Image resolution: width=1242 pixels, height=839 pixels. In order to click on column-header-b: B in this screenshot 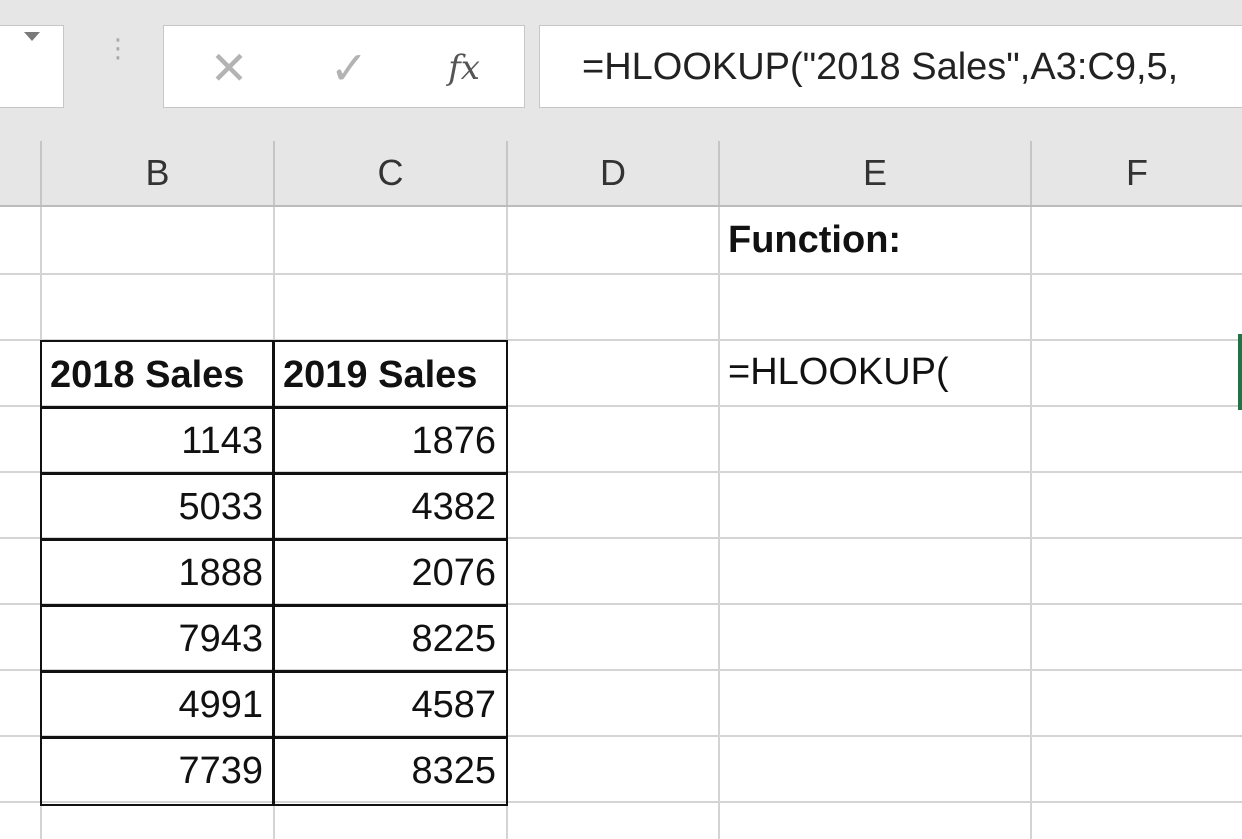, I will do `click(158, 173)`.